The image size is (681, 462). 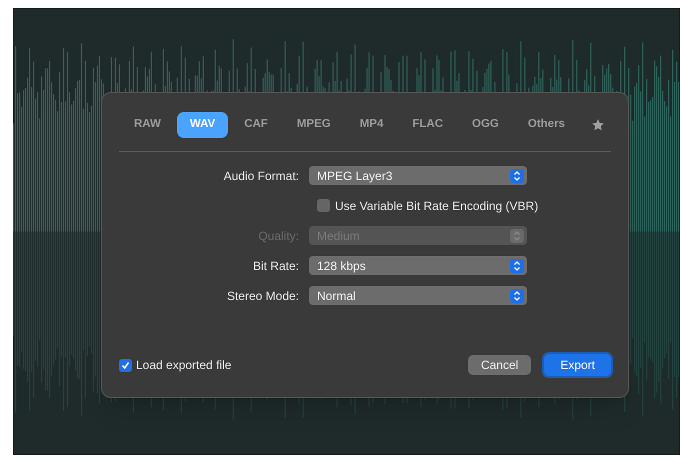 I want to click on format-tab: CAF, so click(x=256, y=125).